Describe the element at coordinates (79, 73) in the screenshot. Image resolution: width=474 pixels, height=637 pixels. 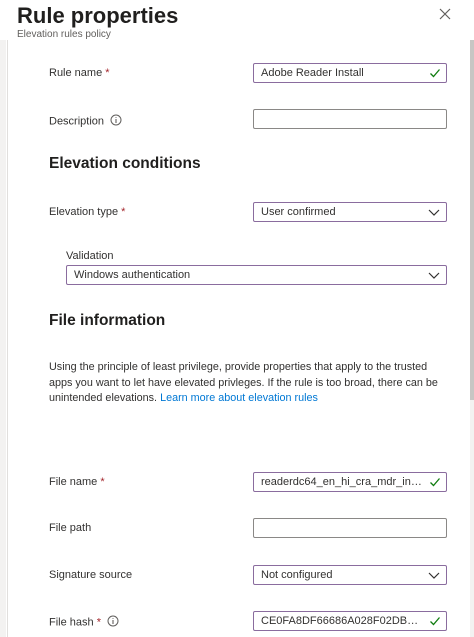
I see `rule-name-label: Rule name *` at that location.